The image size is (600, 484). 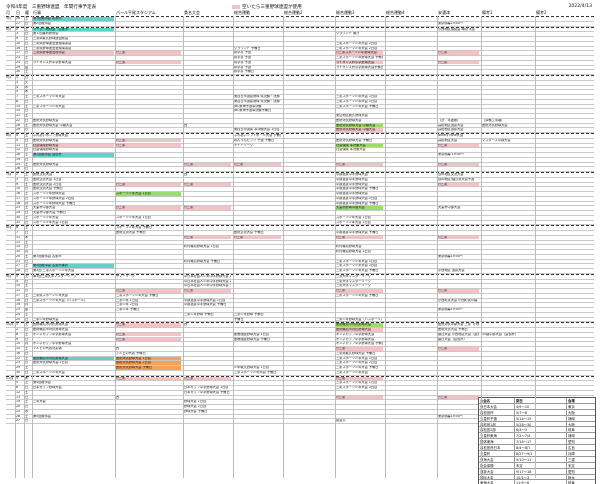 I want to click on event-cell: サマーリーグ, so click(x=126, y=276).